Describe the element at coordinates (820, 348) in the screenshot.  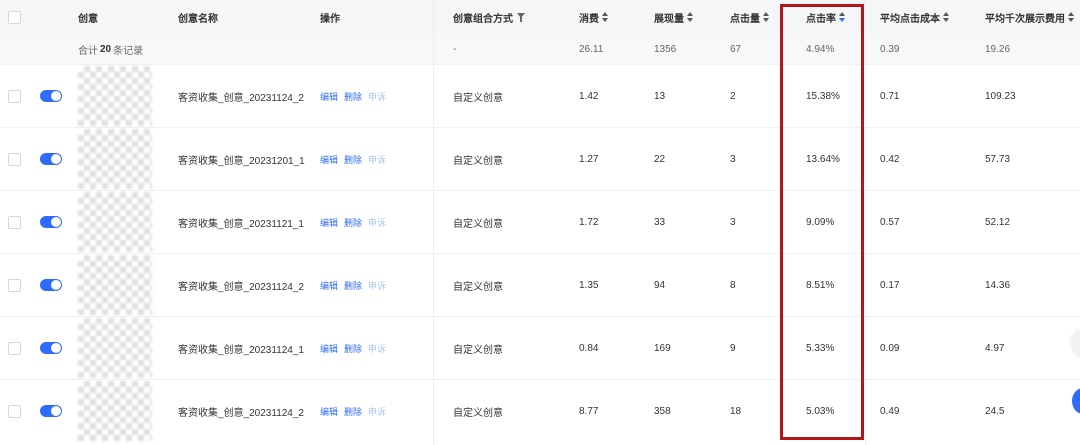
I see `ctr-value: 5.33%` at that location.